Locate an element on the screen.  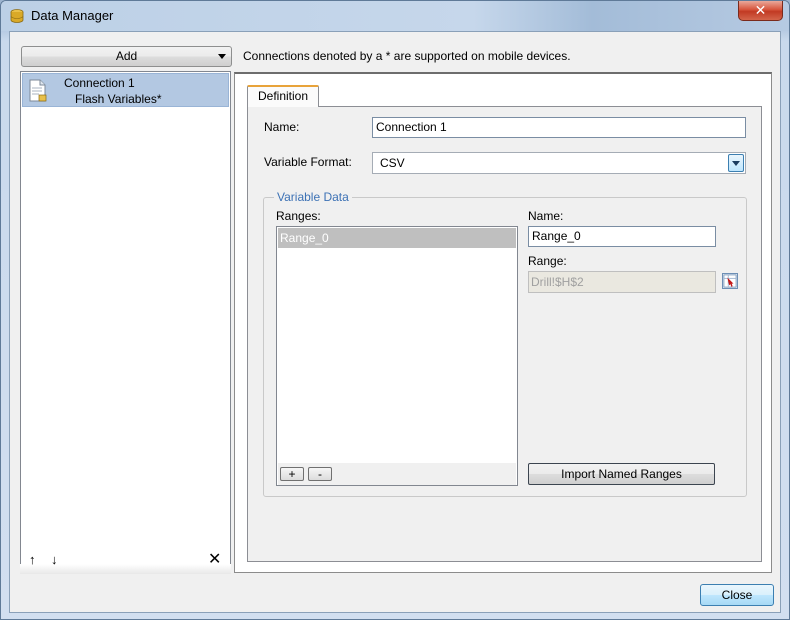
window-title: Data Manager is located at coordinates (72, 15).